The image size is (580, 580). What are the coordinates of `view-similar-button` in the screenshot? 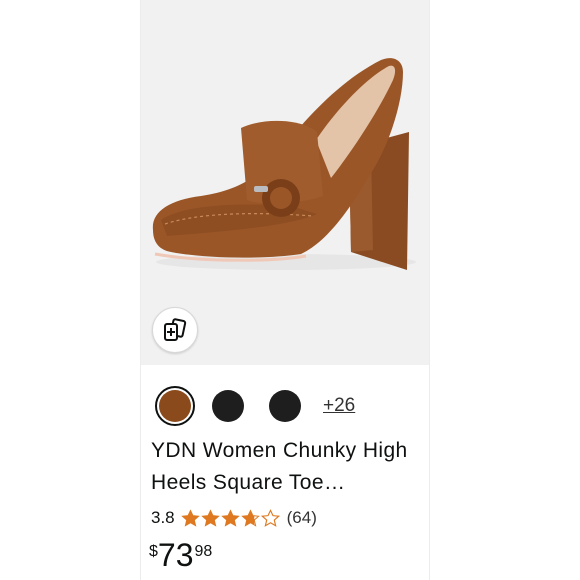 It's located at (175, 330).